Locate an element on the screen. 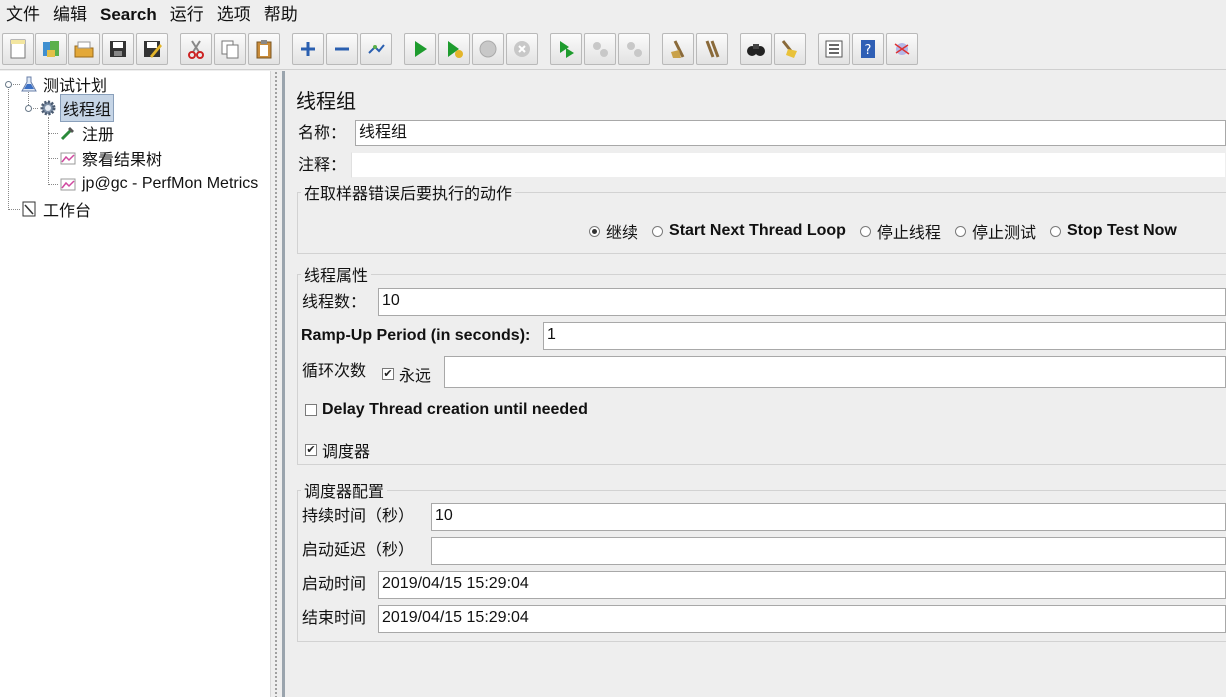 The height and width of the screenshot is (697, 1226). cut-button is located at coordinates (196, 49).